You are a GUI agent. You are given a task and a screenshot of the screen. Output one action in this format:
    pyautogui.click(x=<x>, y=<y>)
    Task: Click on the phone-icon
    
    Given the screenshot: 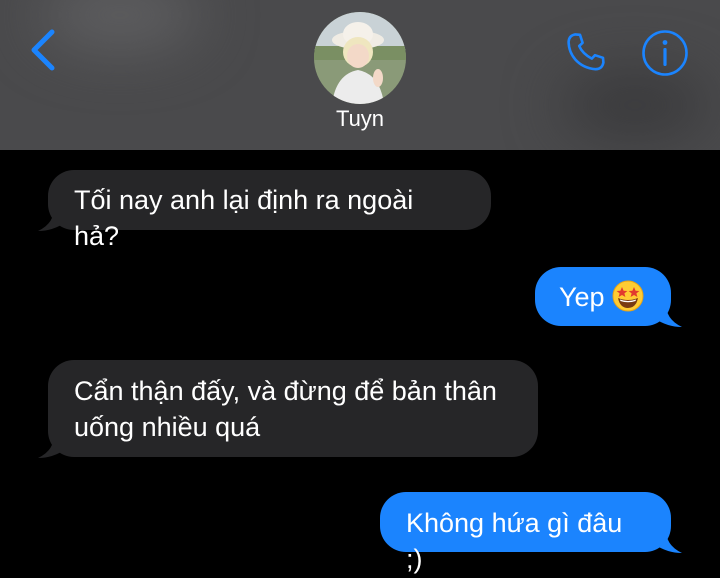 What is the action you would take?
    pyautogui.click(x=586, y=52)
    